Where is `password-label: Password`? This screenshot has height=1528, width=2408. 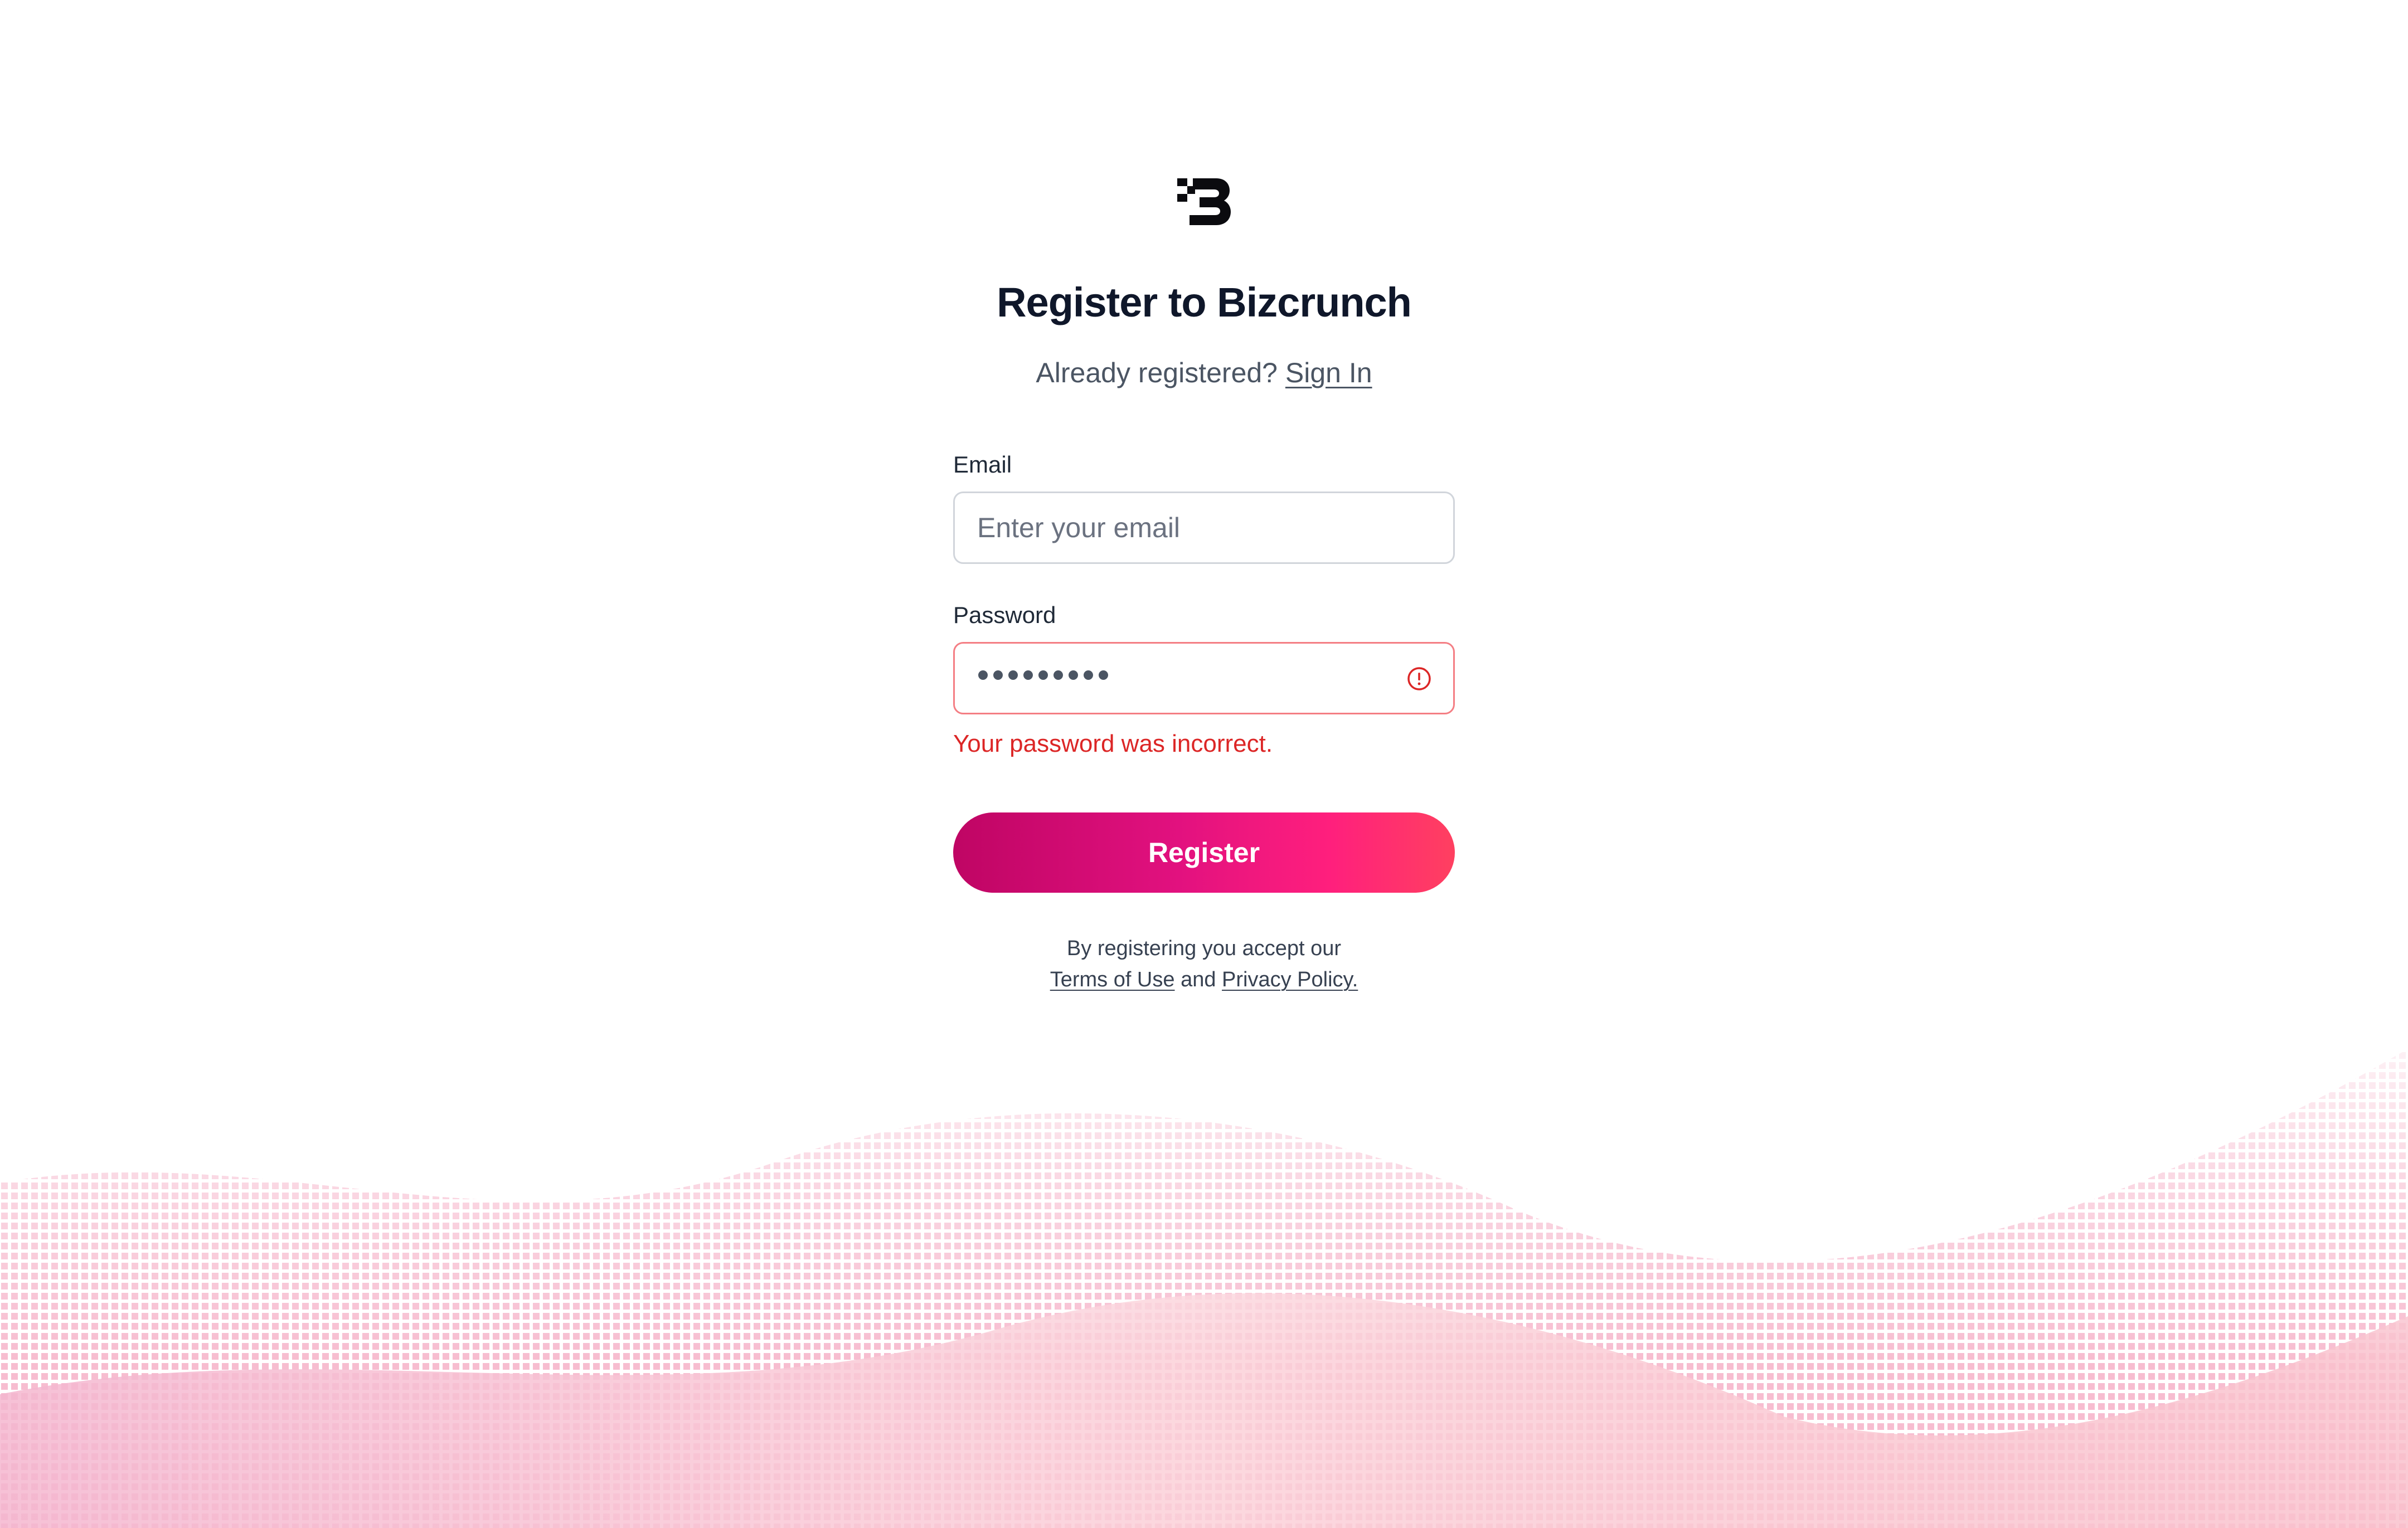 password-label: Password is located at coordinates (1005, 615).